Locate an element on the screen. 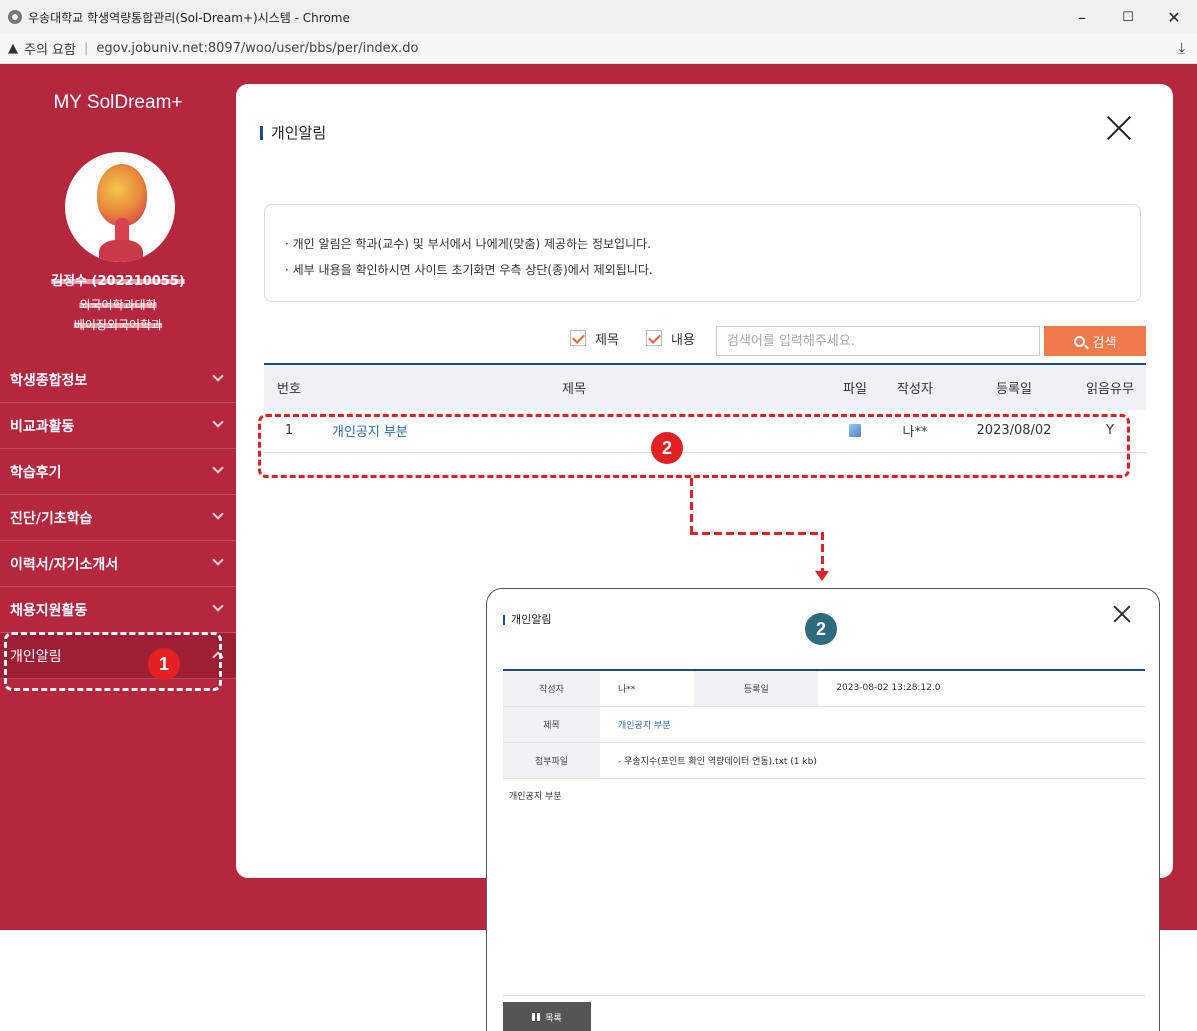 This screenshot has width=1197, height=1031. content-checkbox-label: 내용 is located at coordinates (683, 340).